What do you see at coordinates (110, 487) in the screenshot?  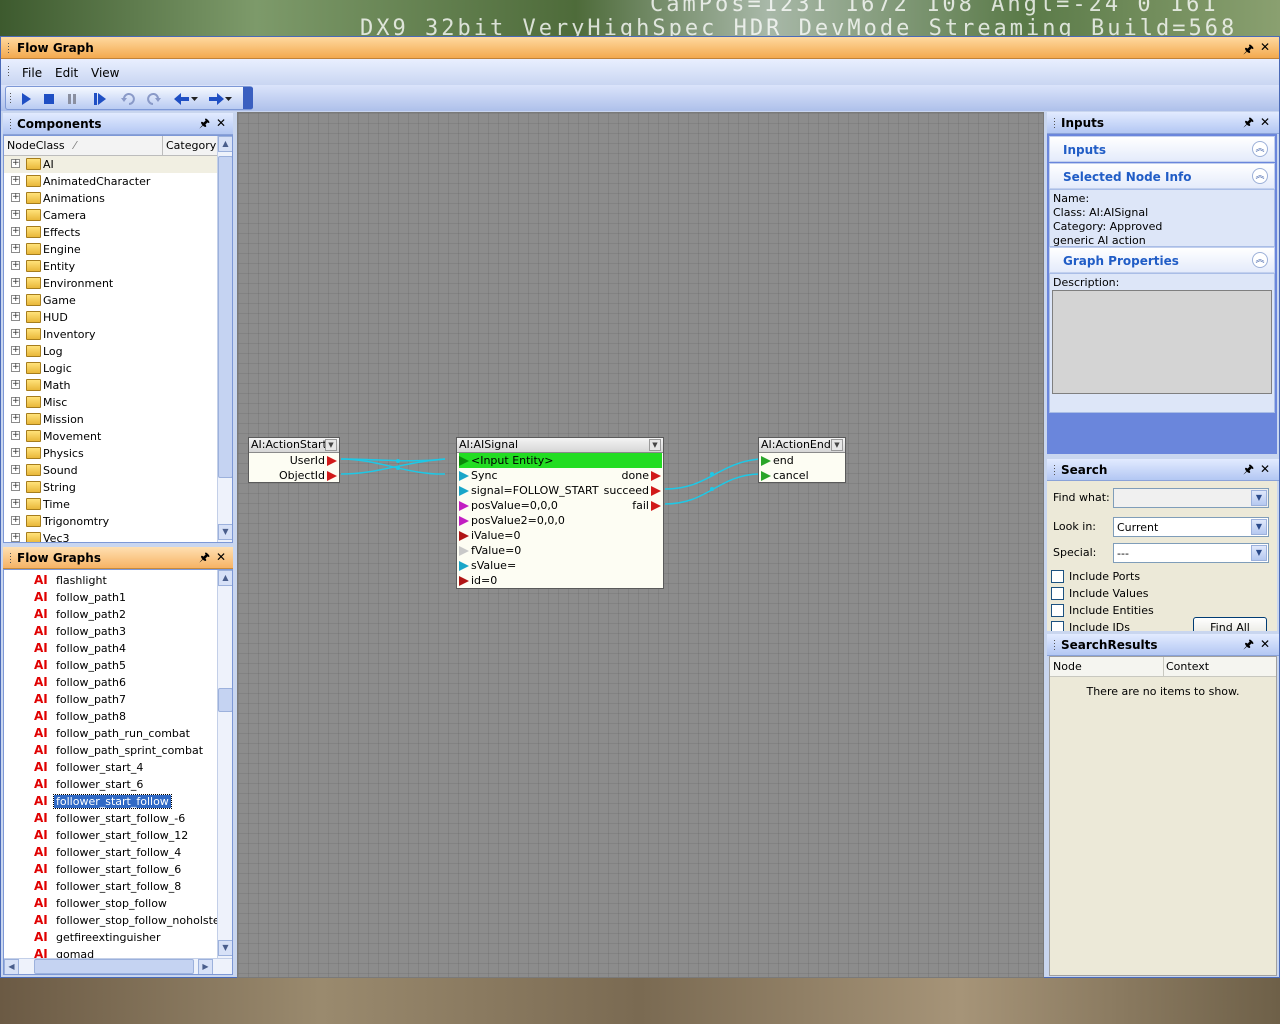 I see `tree-item: + String` at bounding box center [110, 487].